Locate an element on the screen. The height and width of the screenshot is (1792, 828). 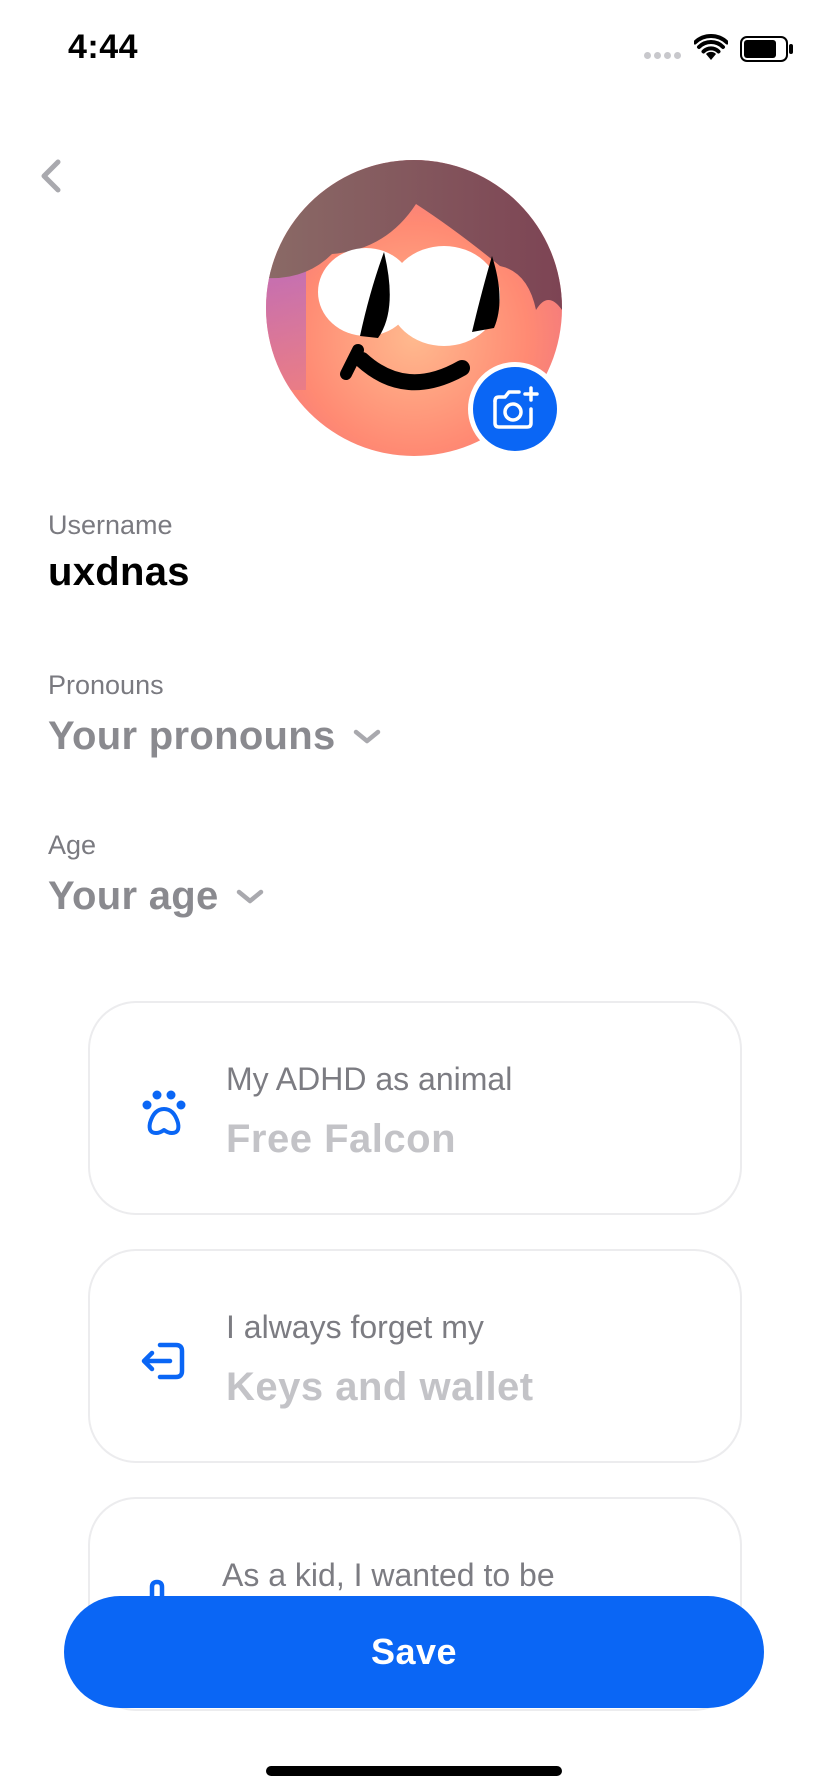
adhd-animal-card: My ADHD as animal Free Falcon is located at coordinates (415, 1108).